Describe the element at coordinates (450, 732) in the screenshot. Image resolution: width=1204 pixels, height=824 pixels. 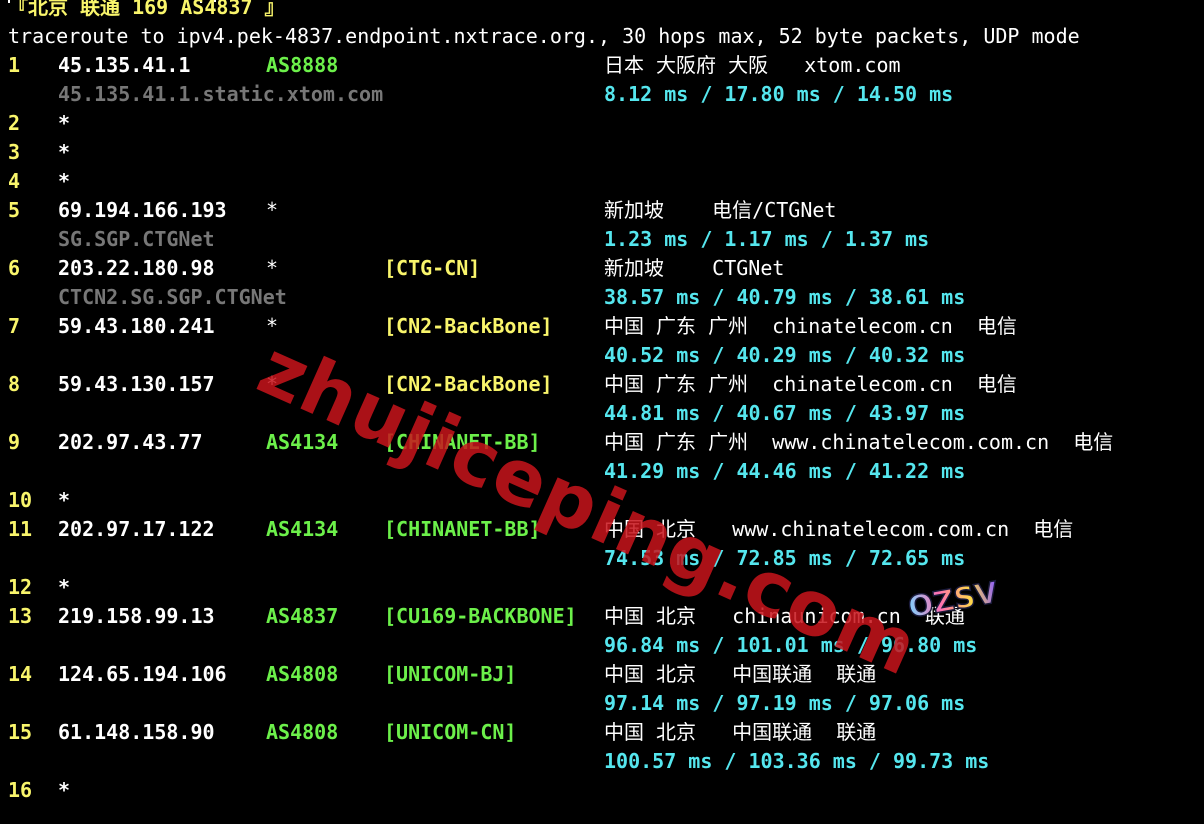
I see `hop-network-tag: [UNICOM-CN]` at that location.